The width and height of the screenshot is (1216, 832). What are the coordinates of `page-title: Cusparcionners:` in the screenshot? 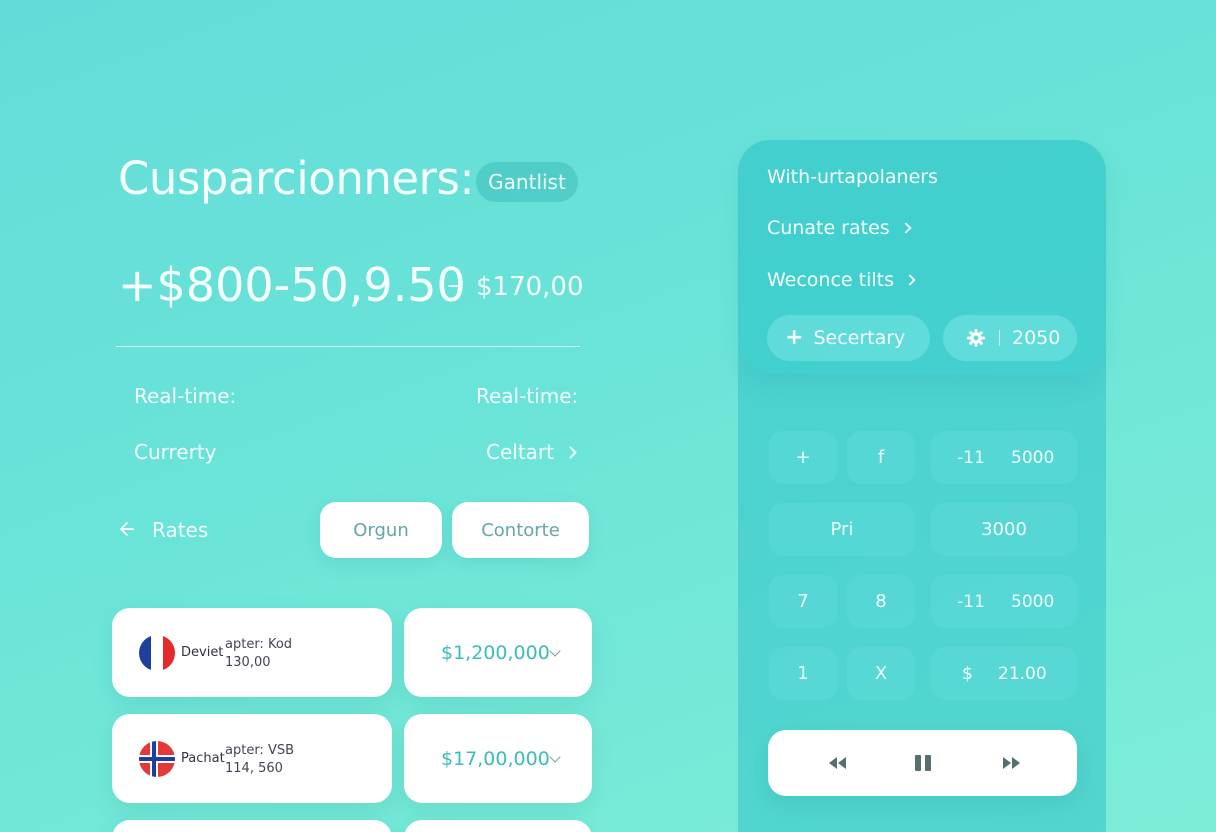 It's located at (296, 178).